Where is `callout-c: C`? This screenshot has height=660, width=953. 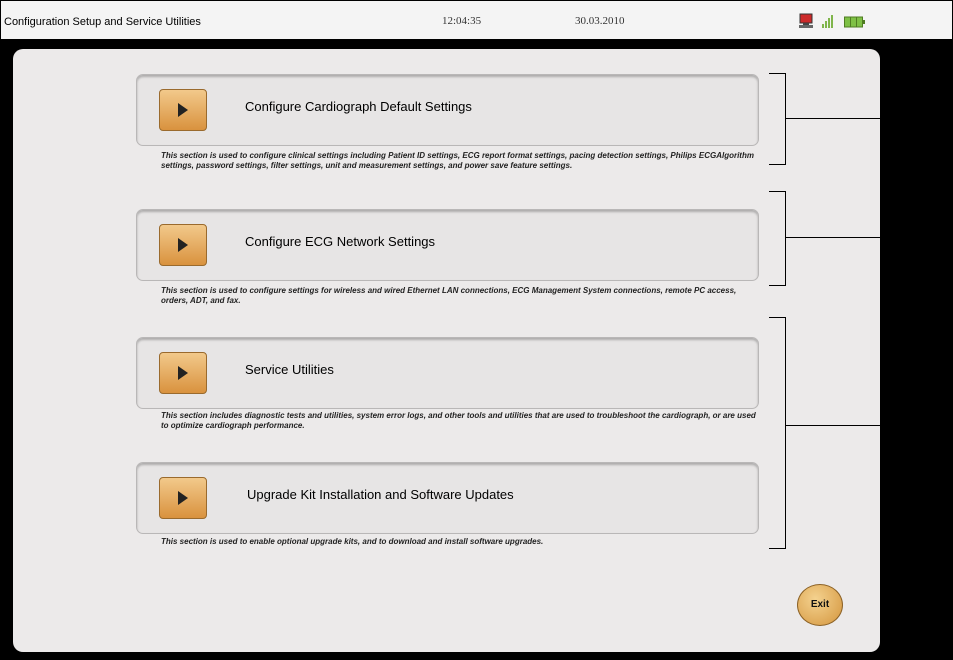 callout-c: C is located at coordinates (939, 423).